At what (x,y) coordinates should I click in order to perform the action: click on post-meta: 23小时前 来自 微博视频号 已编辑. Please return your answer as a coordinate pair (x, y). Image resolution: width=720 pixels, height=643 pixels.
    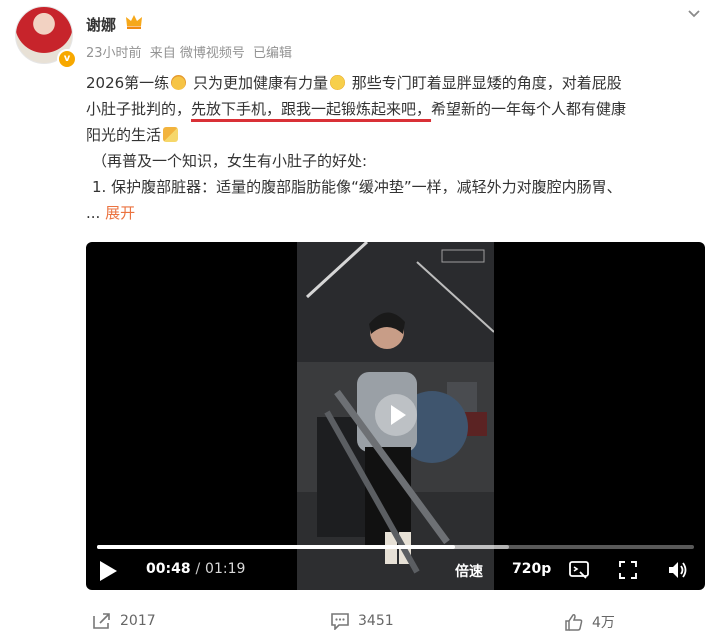
    Looking at the image, I should click on (191, 51).